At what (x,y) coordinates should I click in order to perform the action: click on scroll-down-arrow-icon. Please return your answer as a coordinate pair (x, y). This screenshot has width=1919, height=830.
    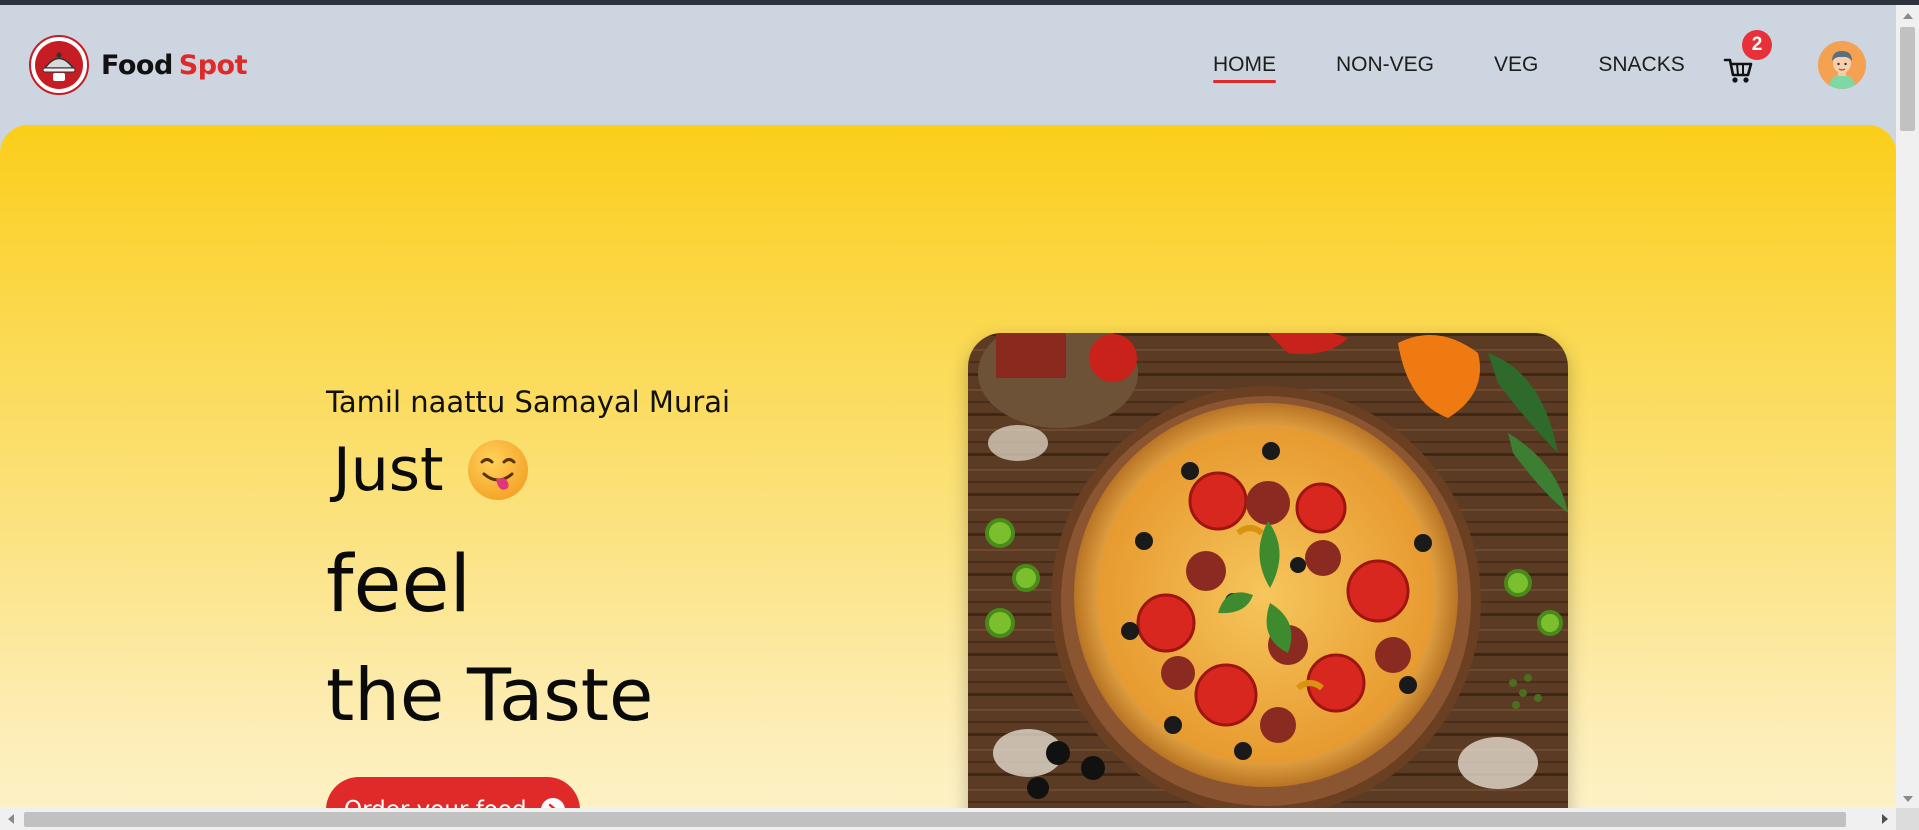
    Looking at the image, I should click on (1908, 799).